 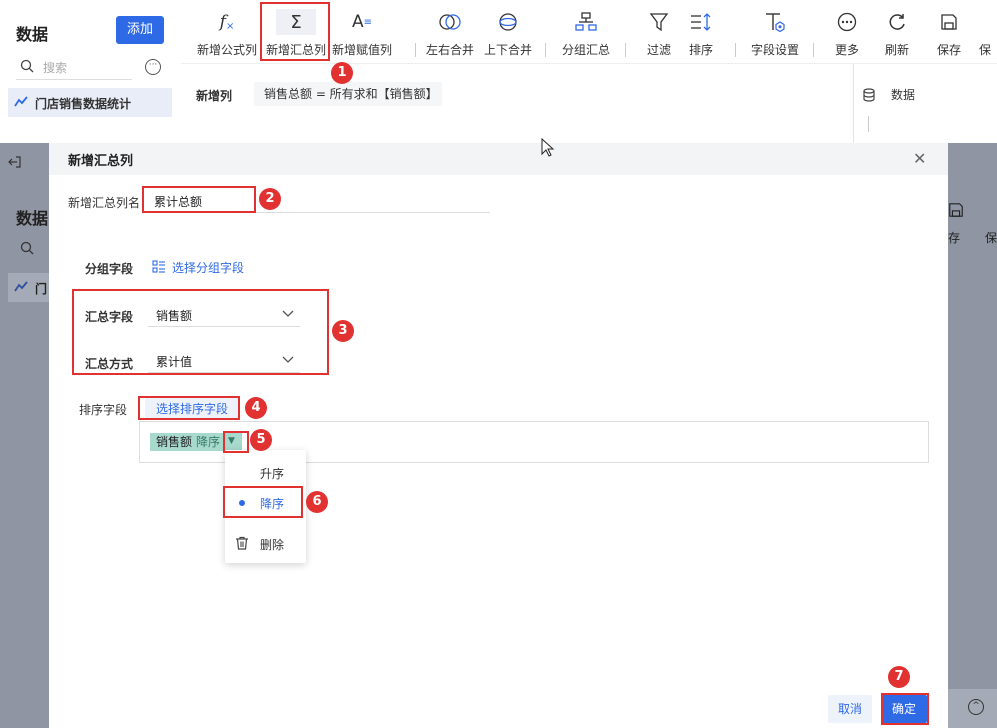 I want to click on toolbar-label: 左右合并, so click(x=449, y=50).